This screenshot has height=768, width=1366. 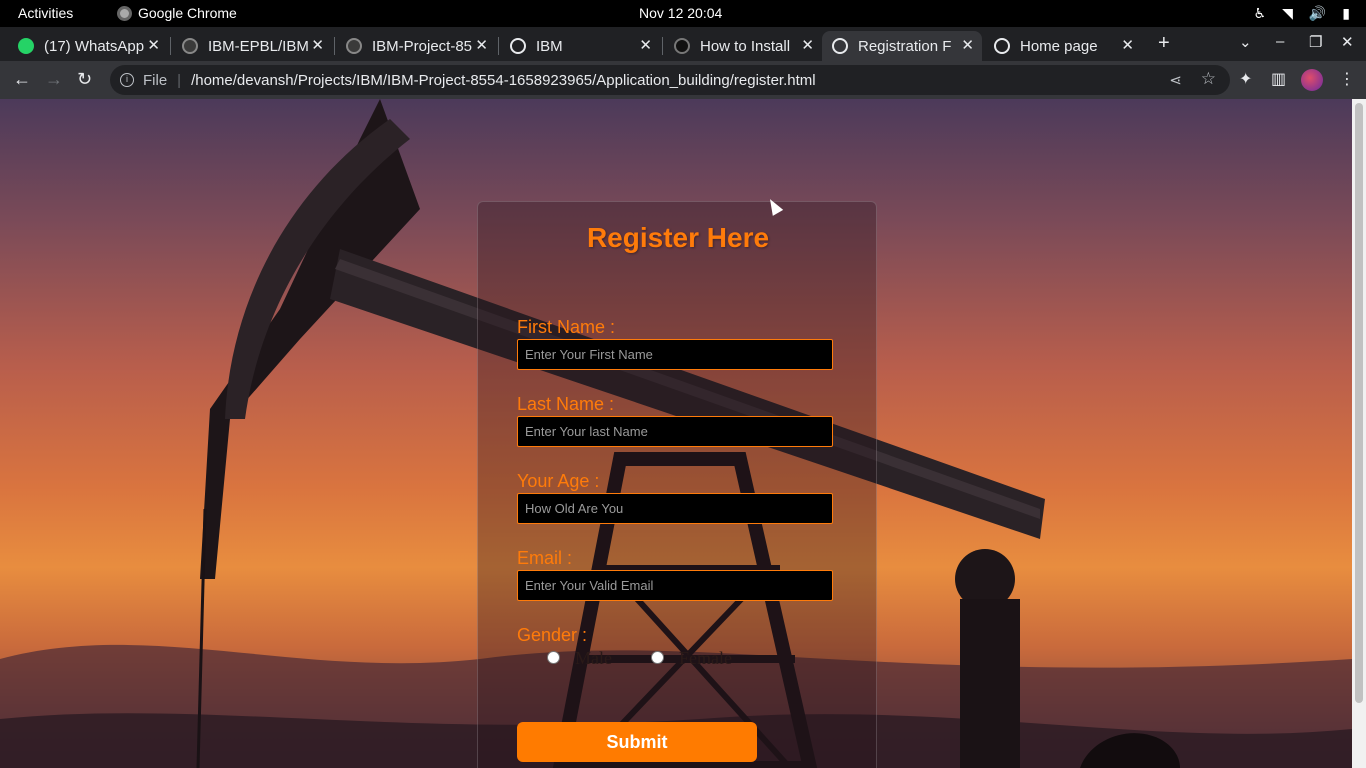 What do you see at coordinates (1302, 13) in the screenshot?
I see `system-tray: ♿ ◥ 🔊 ▮` at bounding box center [1302, 13].